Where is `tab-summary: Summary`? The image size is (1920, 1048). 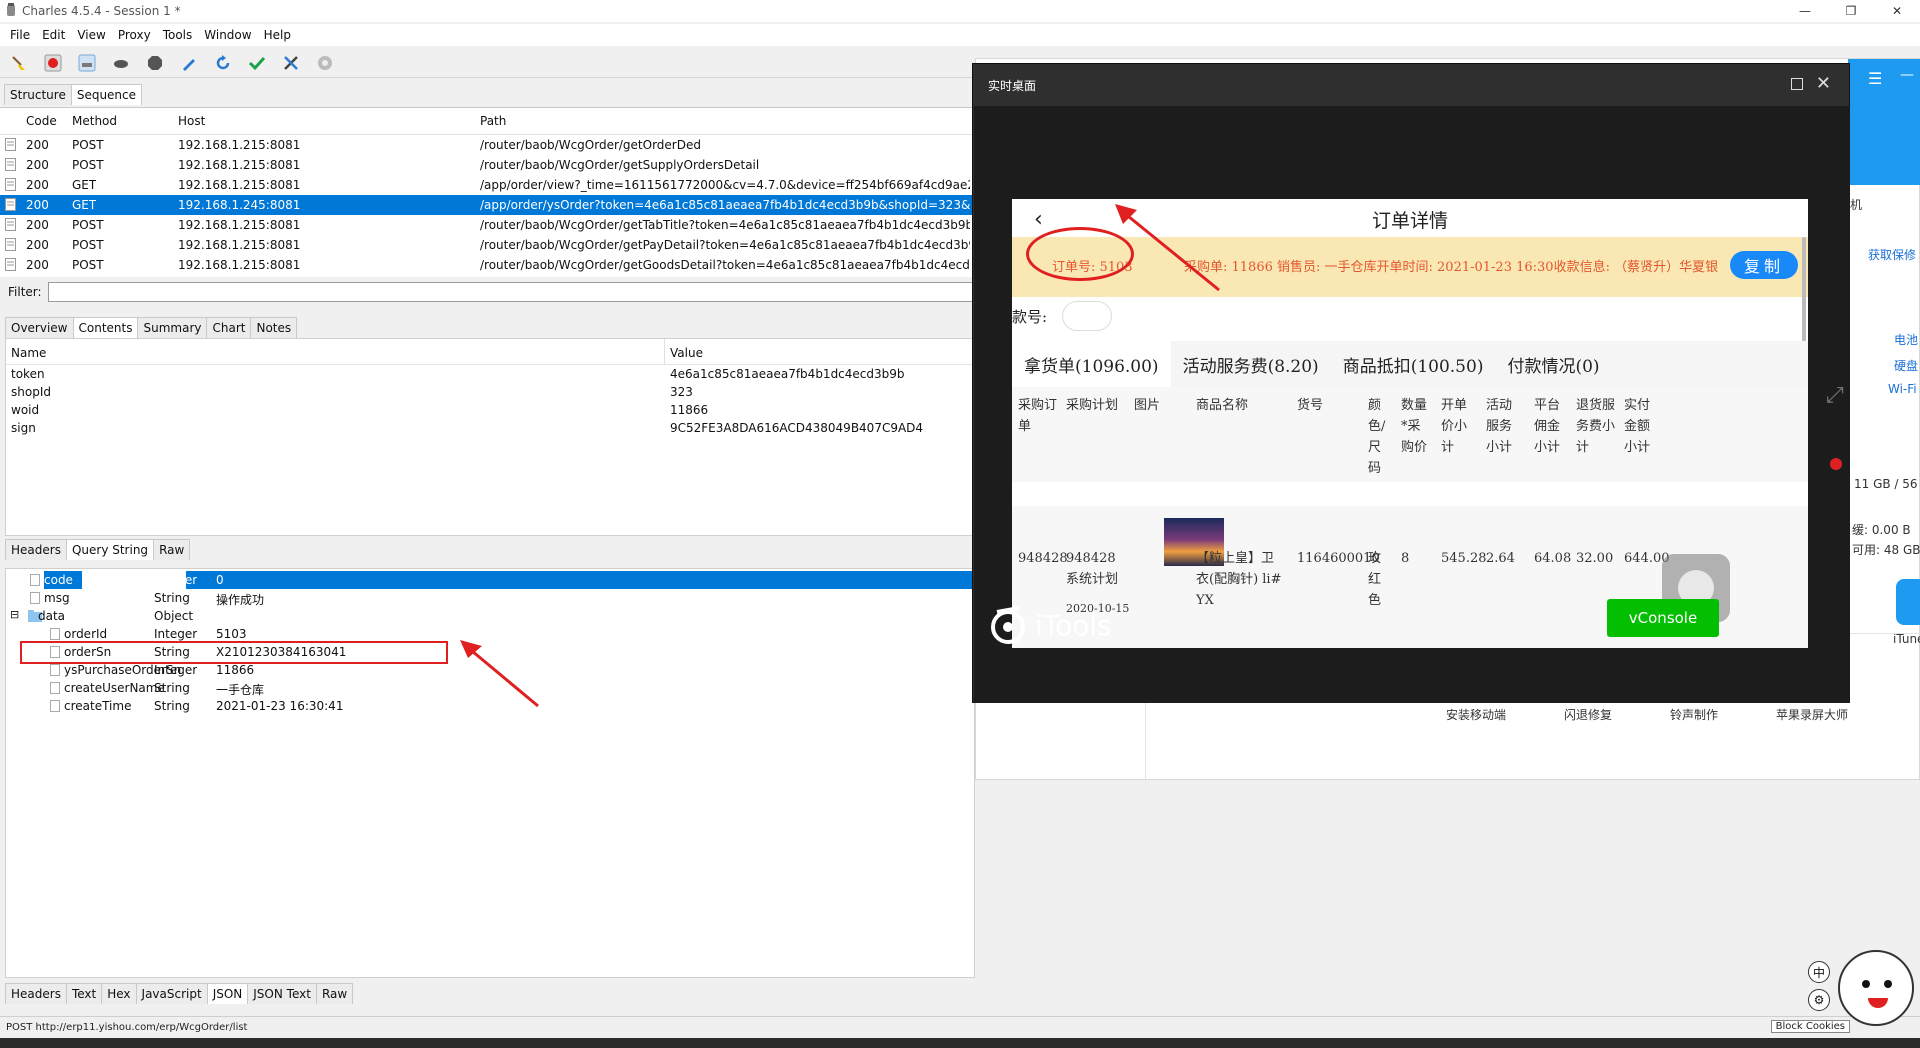 tab-summary: Summary is located at coordinates (172, 327).